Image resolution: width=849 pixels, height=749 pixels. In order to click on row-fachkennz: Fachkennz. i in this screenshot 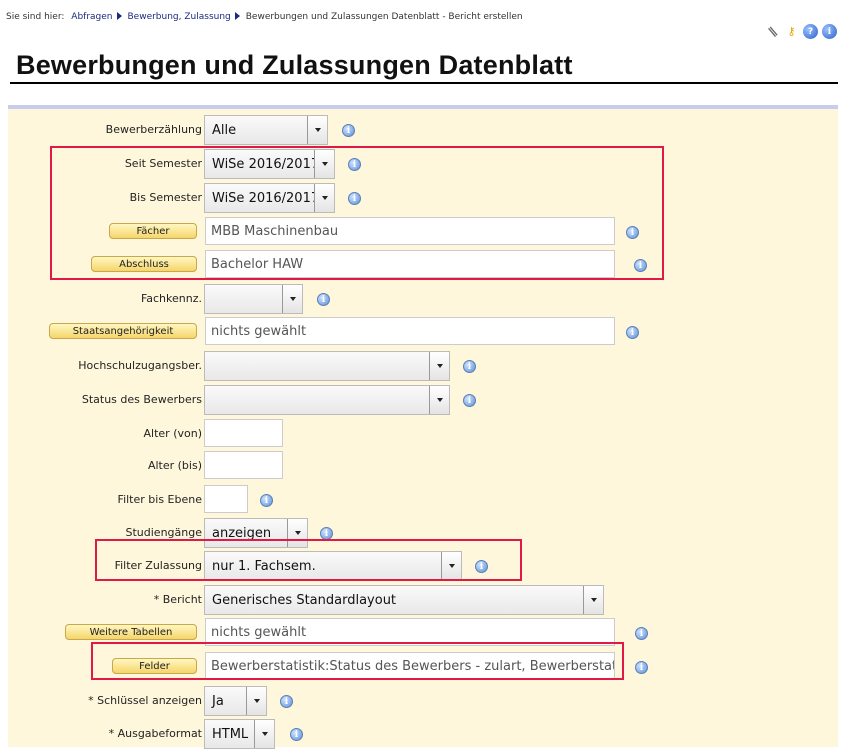, I will do `click(423, 299)`.